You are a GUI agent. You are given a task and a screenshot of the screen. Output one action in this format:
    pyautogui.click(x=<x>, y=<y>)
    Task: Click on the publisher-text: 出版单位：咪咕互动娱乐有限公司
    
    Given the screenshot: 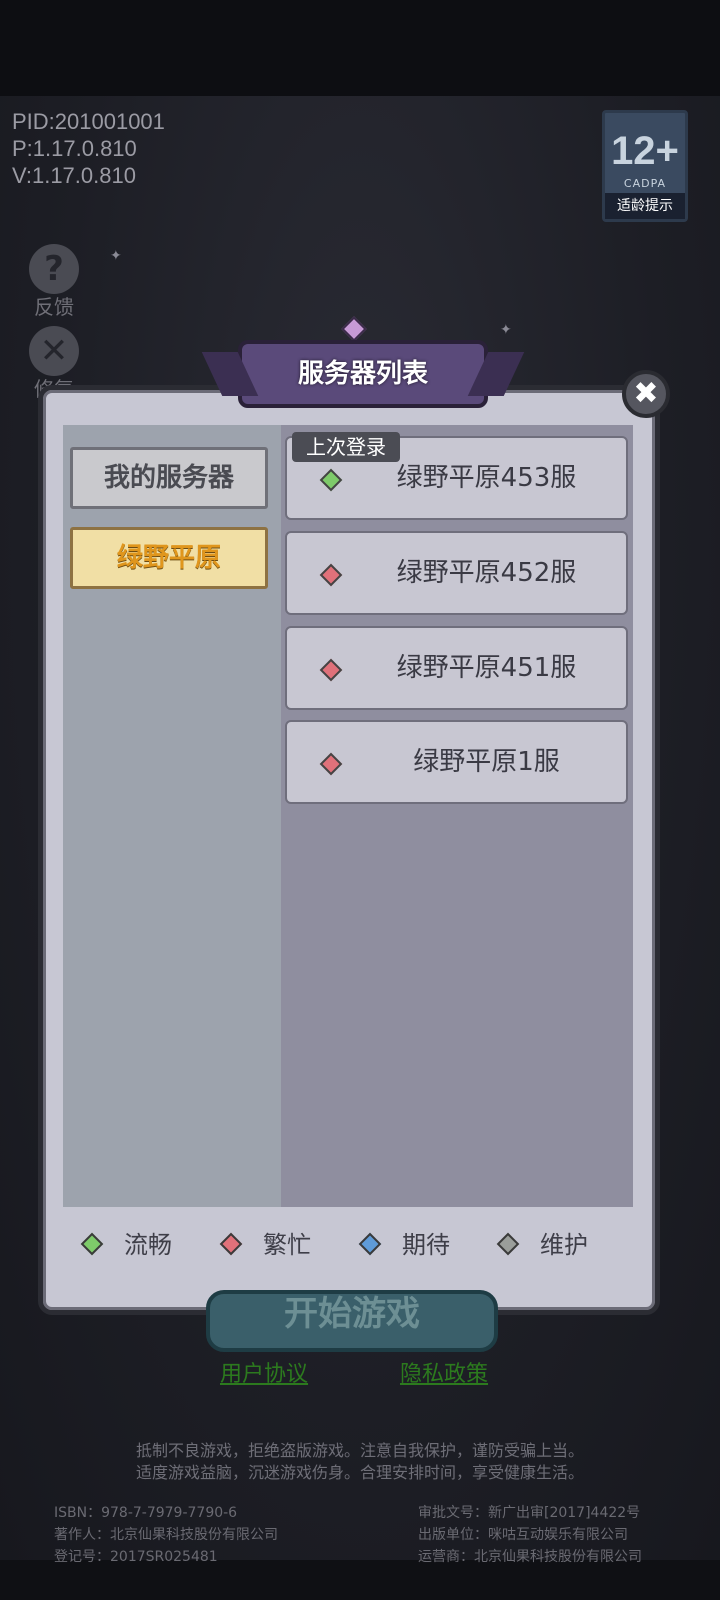 What is the action you would take?
    pyautogui.click(x=523, y=1535)
    